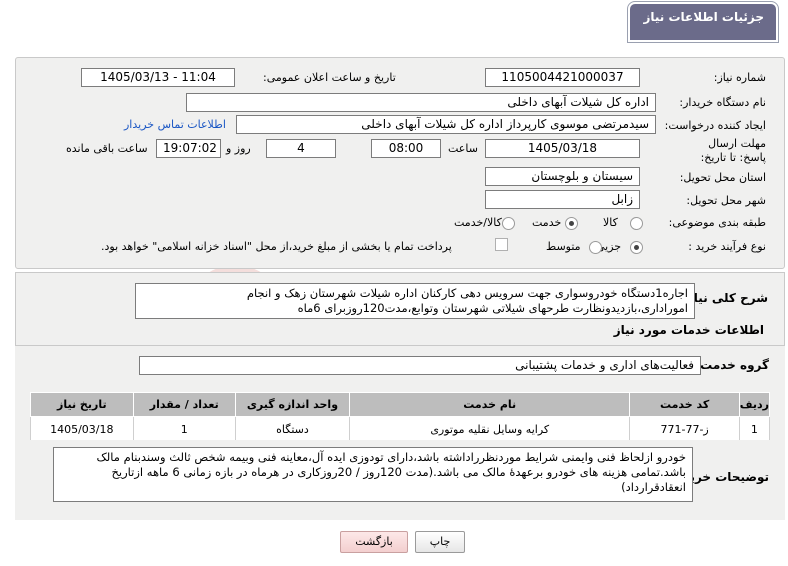 Image resolution: width=788 pixels, height=566 pixels. I want to click on category-option-goods-service: کالا/خدمت, so click(478, 222).